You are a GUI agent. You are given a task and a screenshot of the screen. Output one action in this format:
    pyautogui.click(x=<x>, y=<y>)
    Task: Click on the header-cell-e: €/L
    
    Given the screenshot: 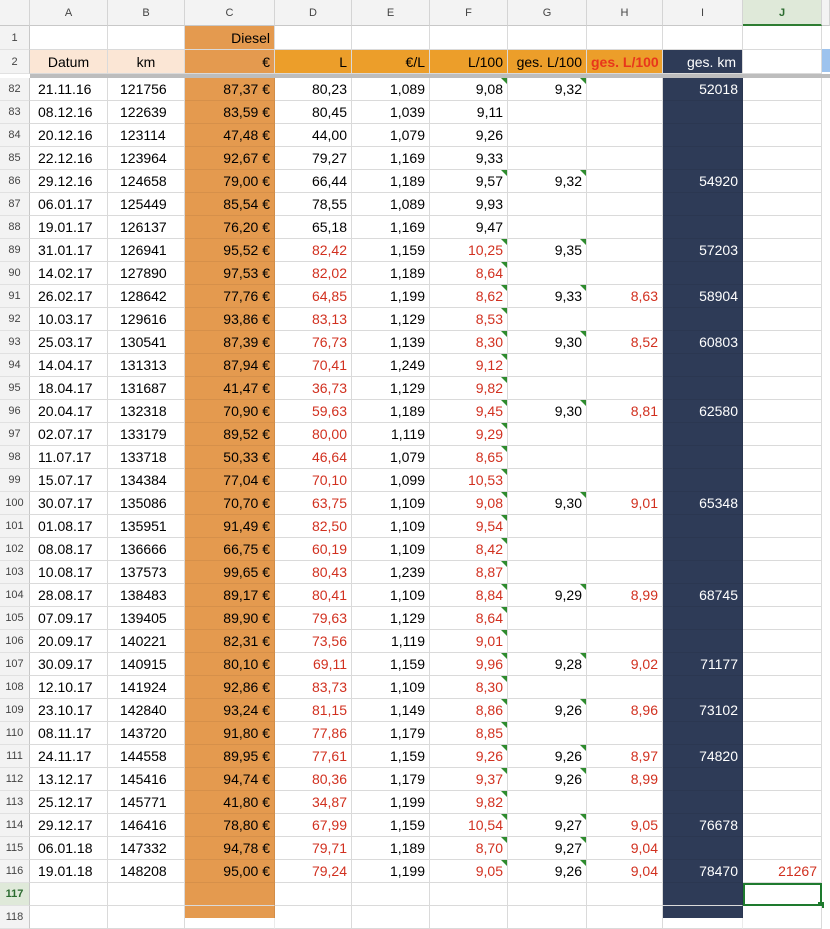 What is the action you would take?
    pyautogui.click(x=391, y=62)
    